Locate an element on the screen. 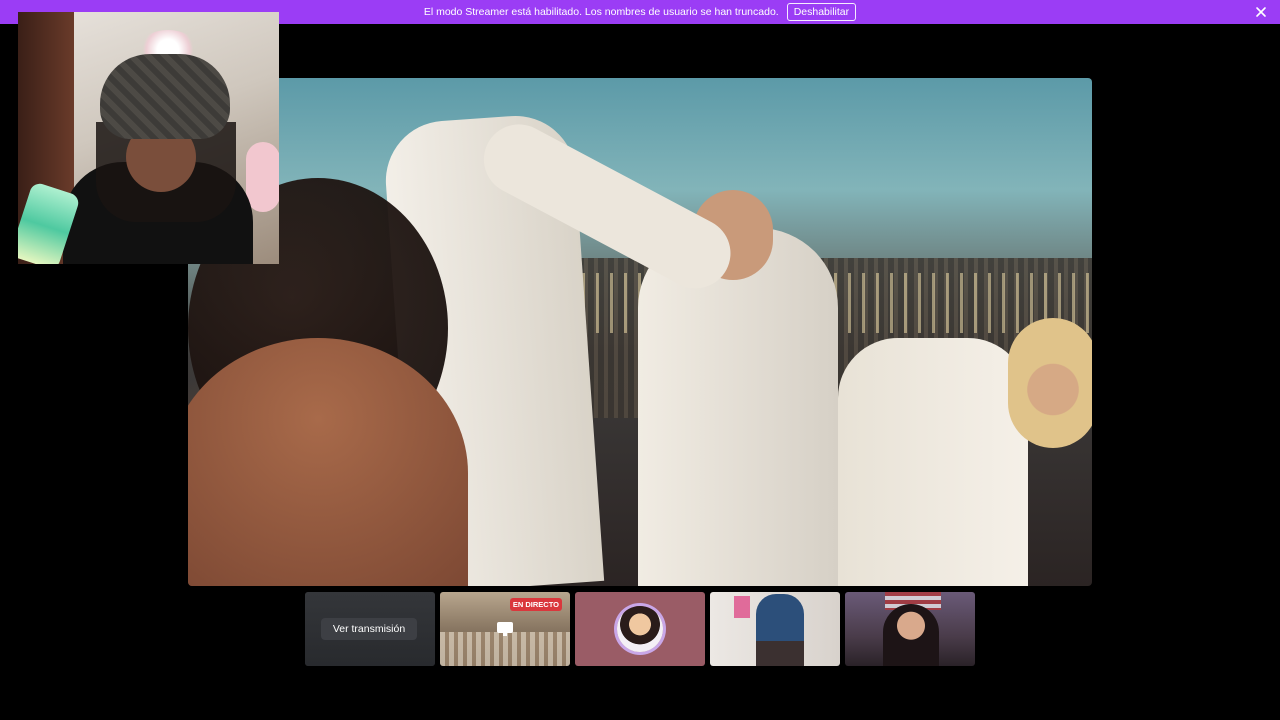 The width and height of the screenshot is (1280, 720). plush-toy is located at coordinates (262, 177).